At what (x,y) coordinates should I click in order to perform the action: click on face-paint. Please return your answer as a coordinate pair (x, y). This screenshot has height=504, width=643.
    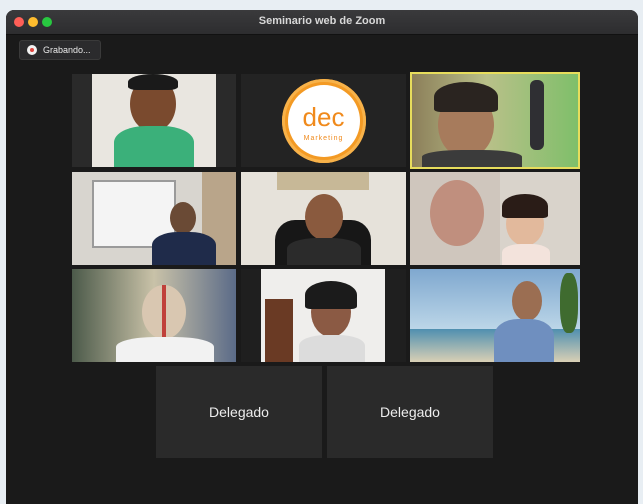
    Looking at the image, I should click on (164, 312).